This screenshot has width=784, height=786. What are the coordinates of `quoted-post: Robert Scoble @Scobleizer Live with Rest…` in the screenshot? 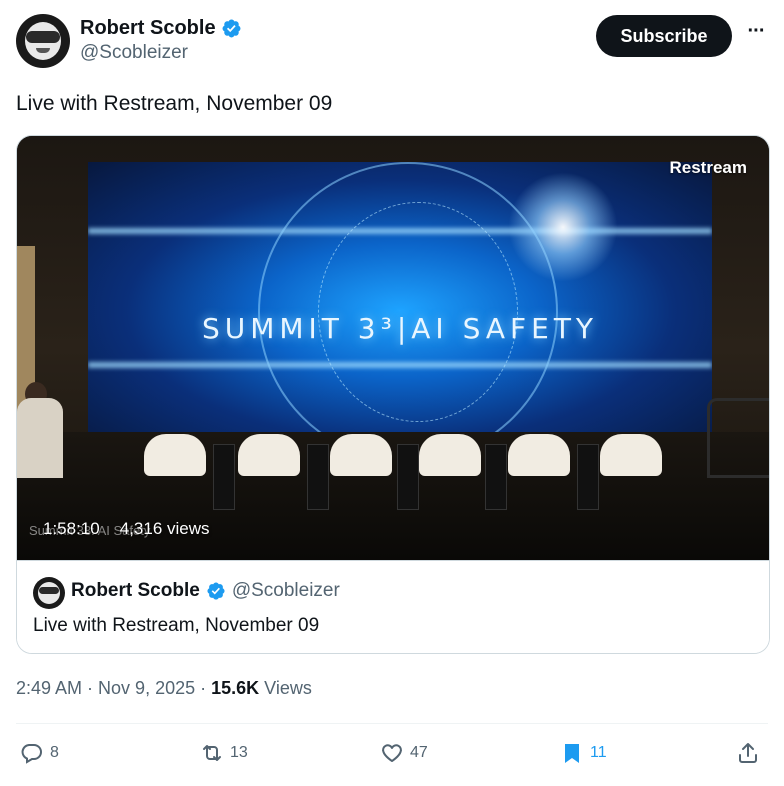 It's located at (393, 606).